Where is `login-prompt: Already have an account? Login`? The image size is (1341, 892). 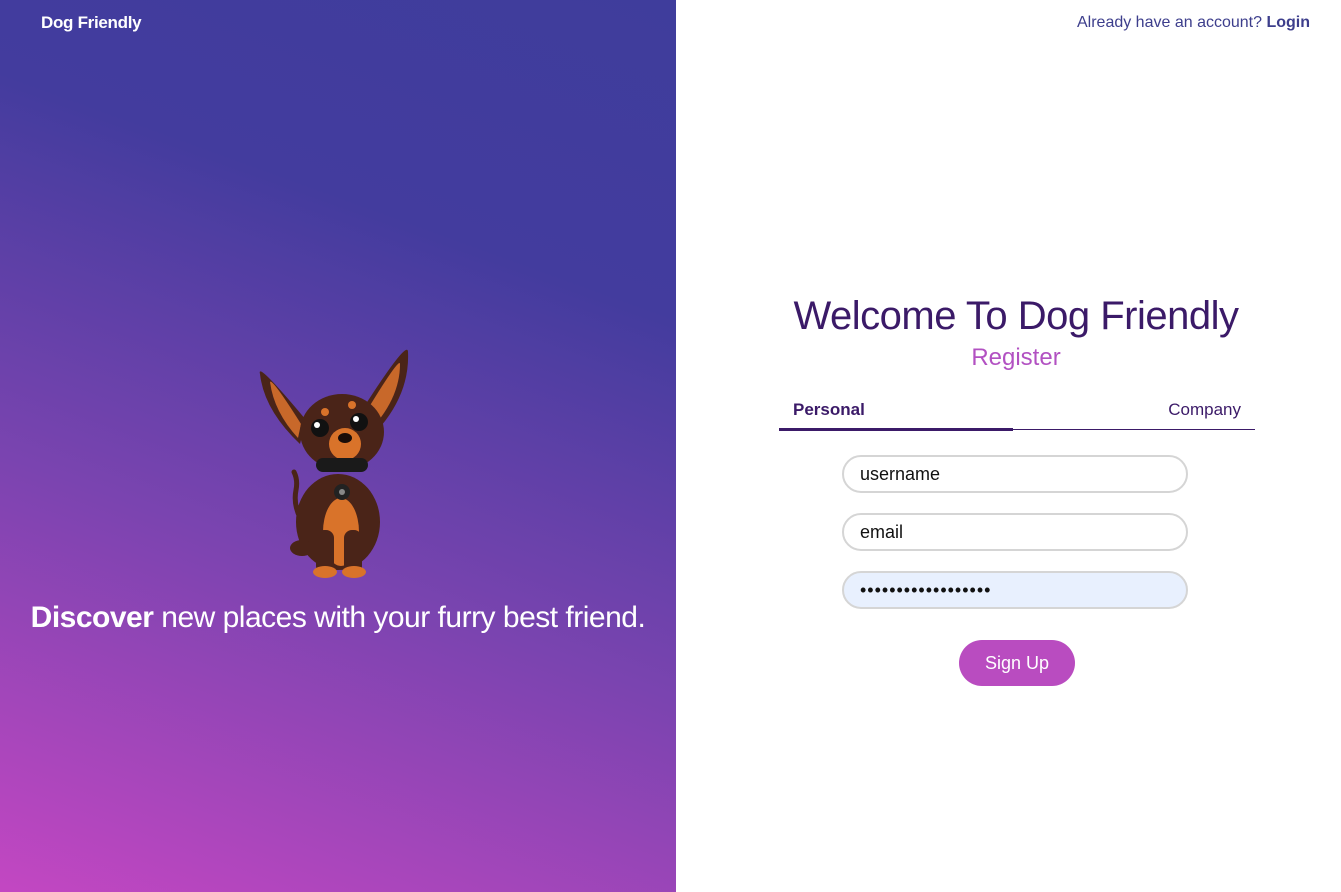
login-prompt: Already have an account? Login is located at coordinates (1193, 23).